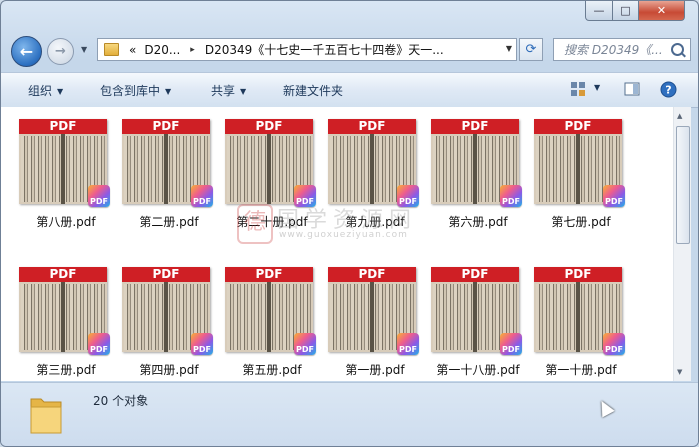 The height and width of the screenshot is (447, 699). What do you see at coordinates (86, 50) in the screenshot?
I see `recent-pages-dropdown: ▼` at bounding box center [86, 50].